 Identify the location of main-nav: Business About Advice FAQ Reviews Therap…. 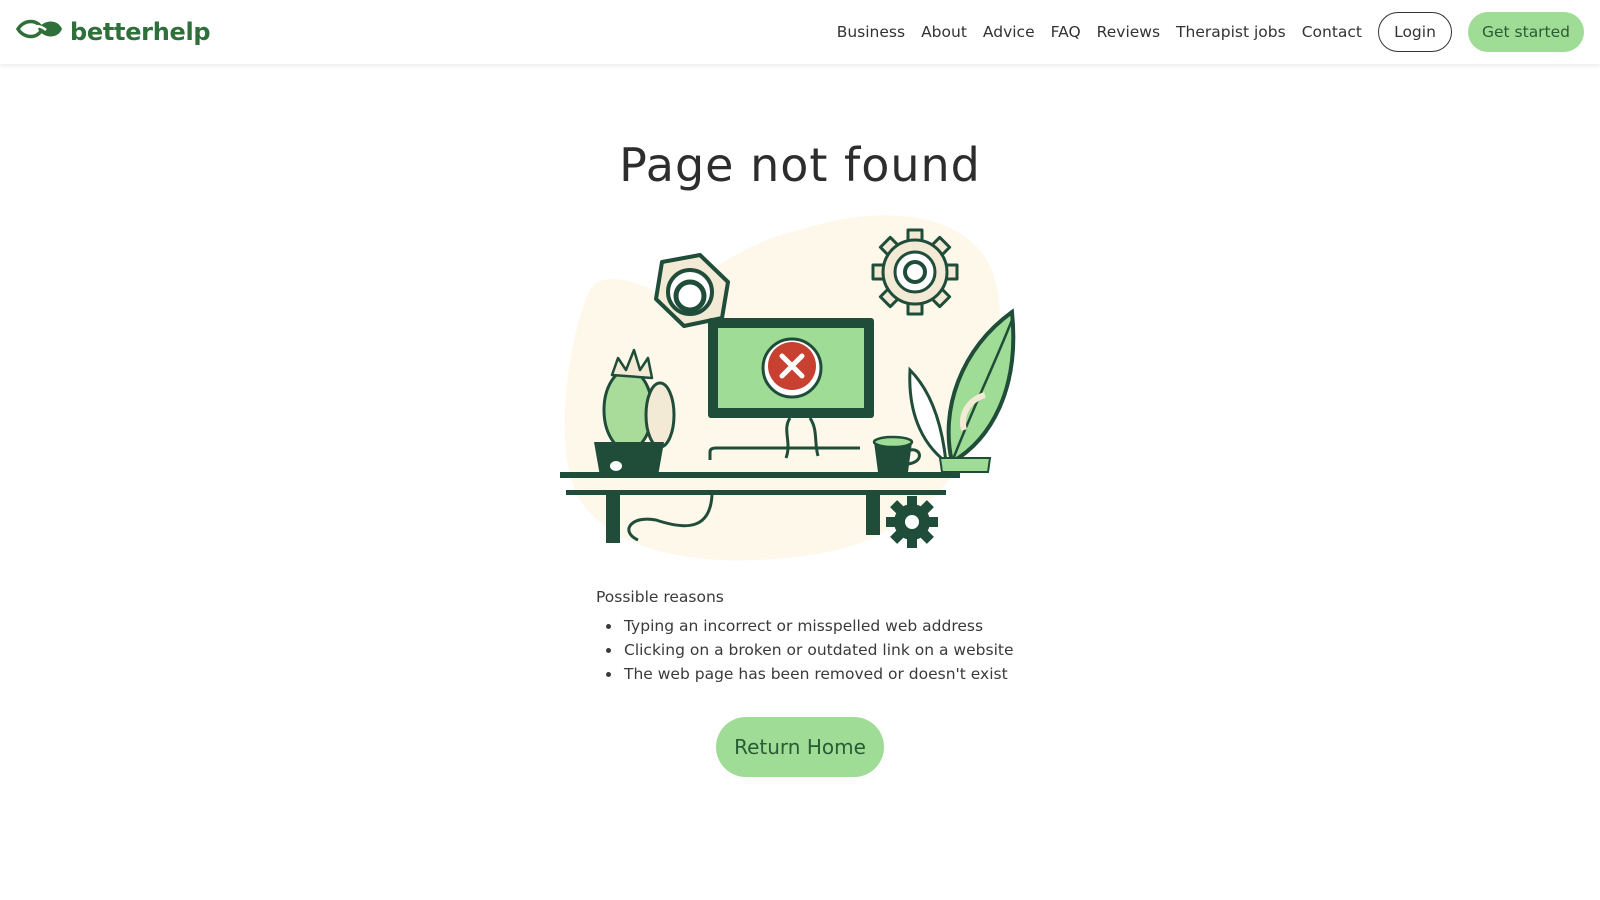
(1210, 32).